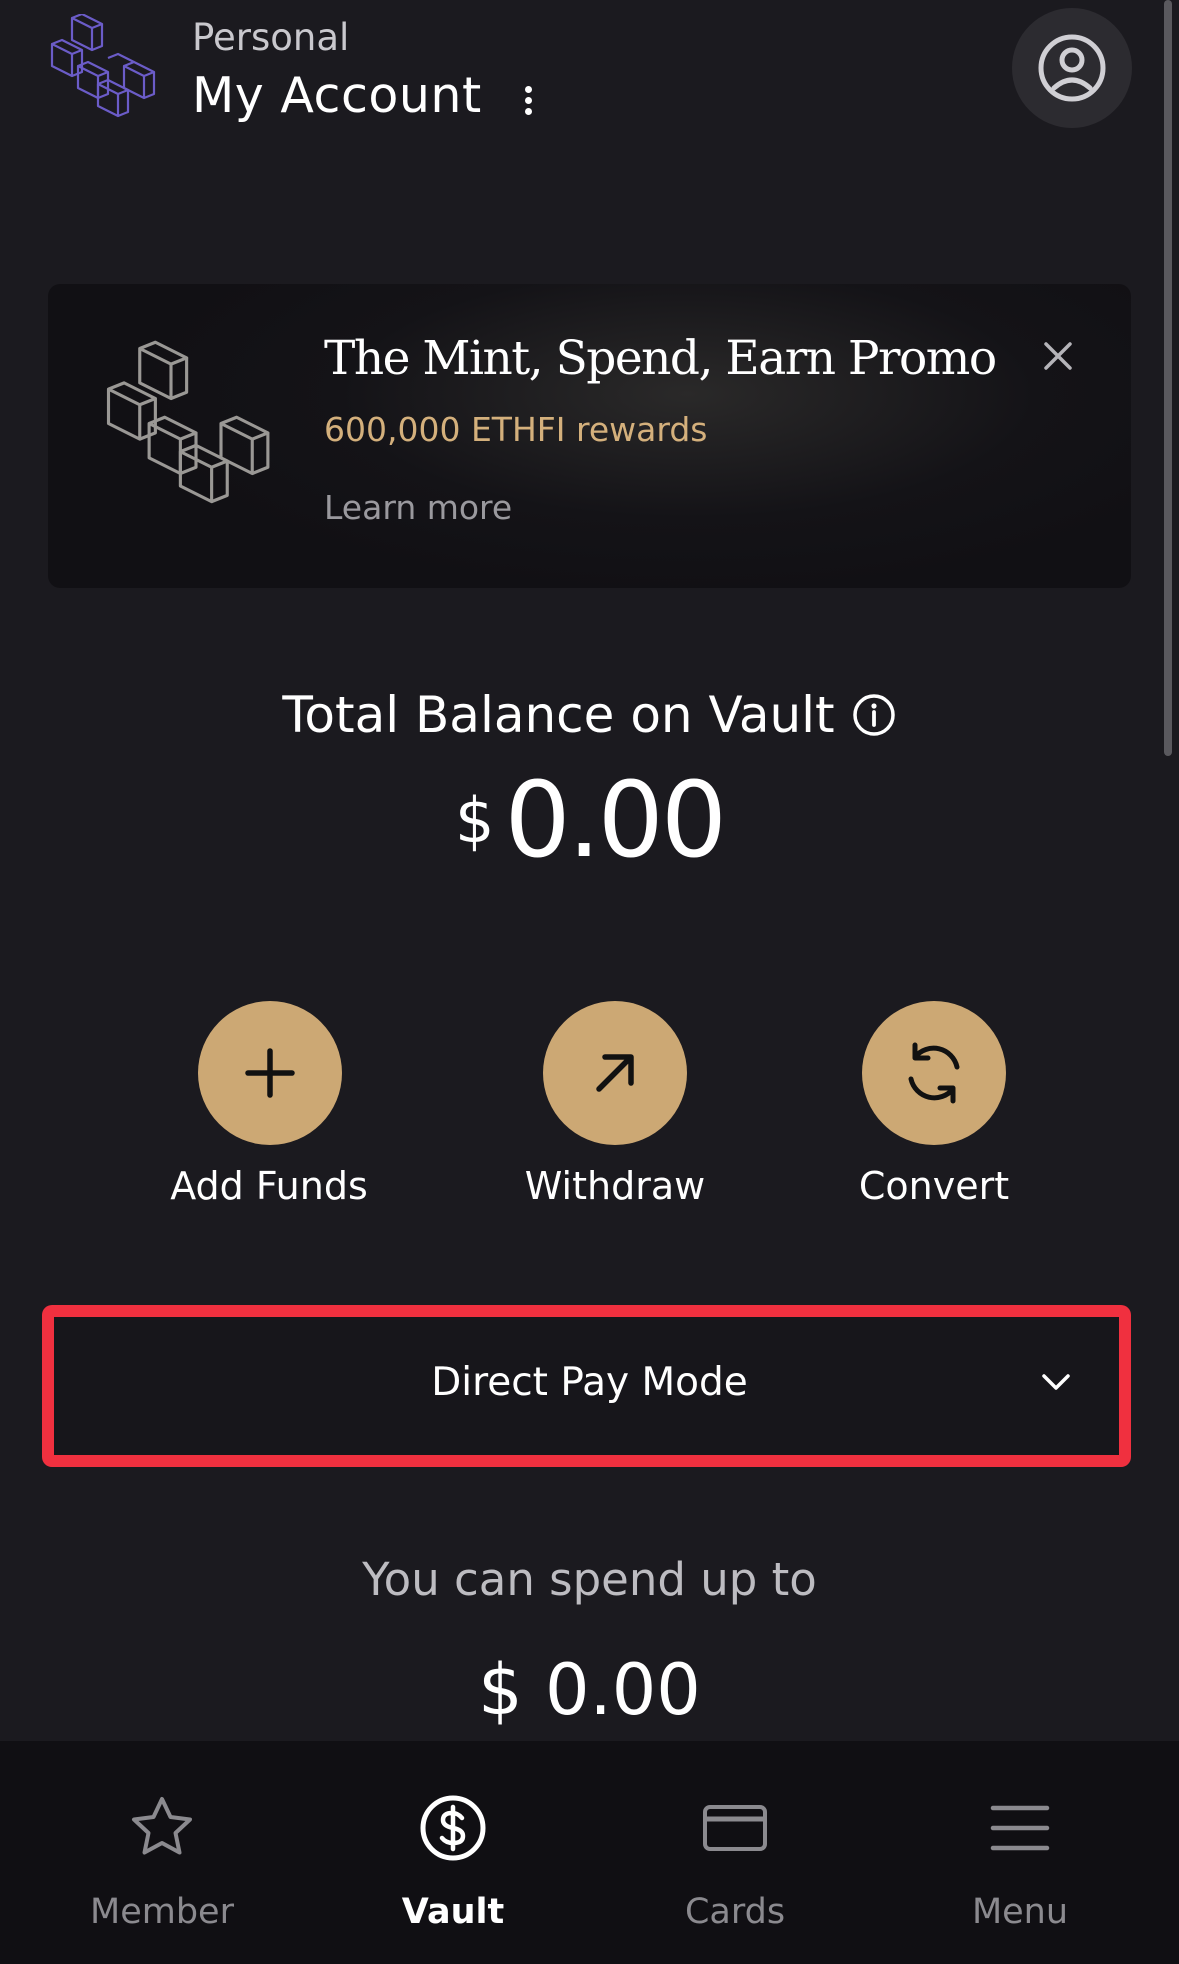  I want to click on withdraw-button, so click(615, 1073).